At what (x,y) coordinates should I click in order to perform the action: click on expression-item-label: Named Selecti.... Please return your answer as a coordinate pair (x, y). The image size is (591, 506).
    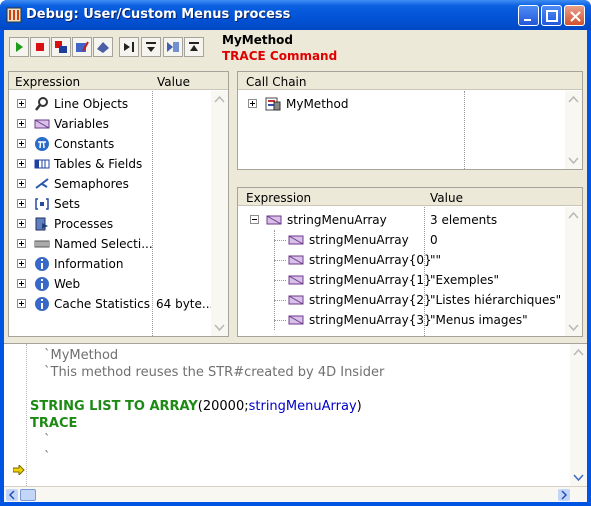
    Looking at the image, I should click on (103, 244).